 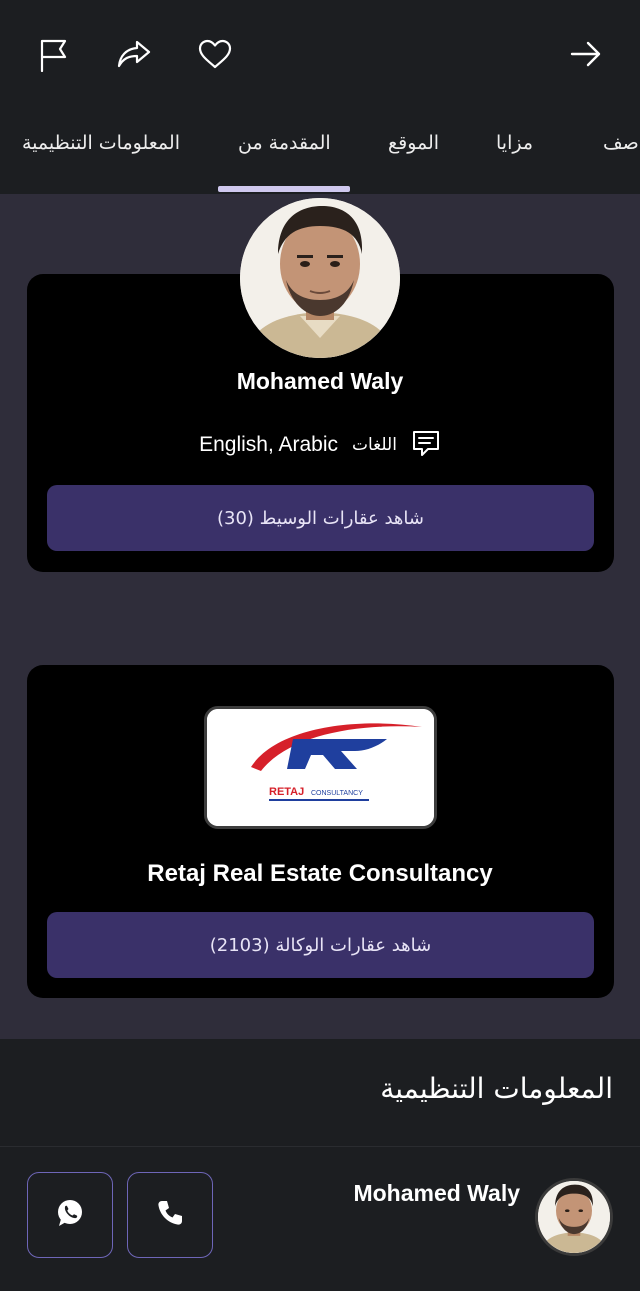 What do you see at coordinates (268, 444) in the screenshot?
I see `languages-value: English, Arabic` at bounding box center [268, 444].